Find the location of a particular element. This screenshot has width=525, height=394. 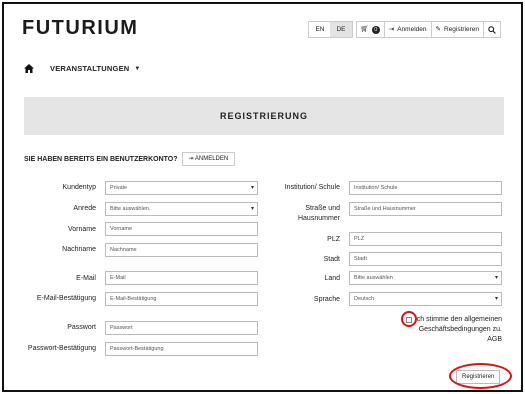

language-select: Deutsch is located at coordinates (425, 299).